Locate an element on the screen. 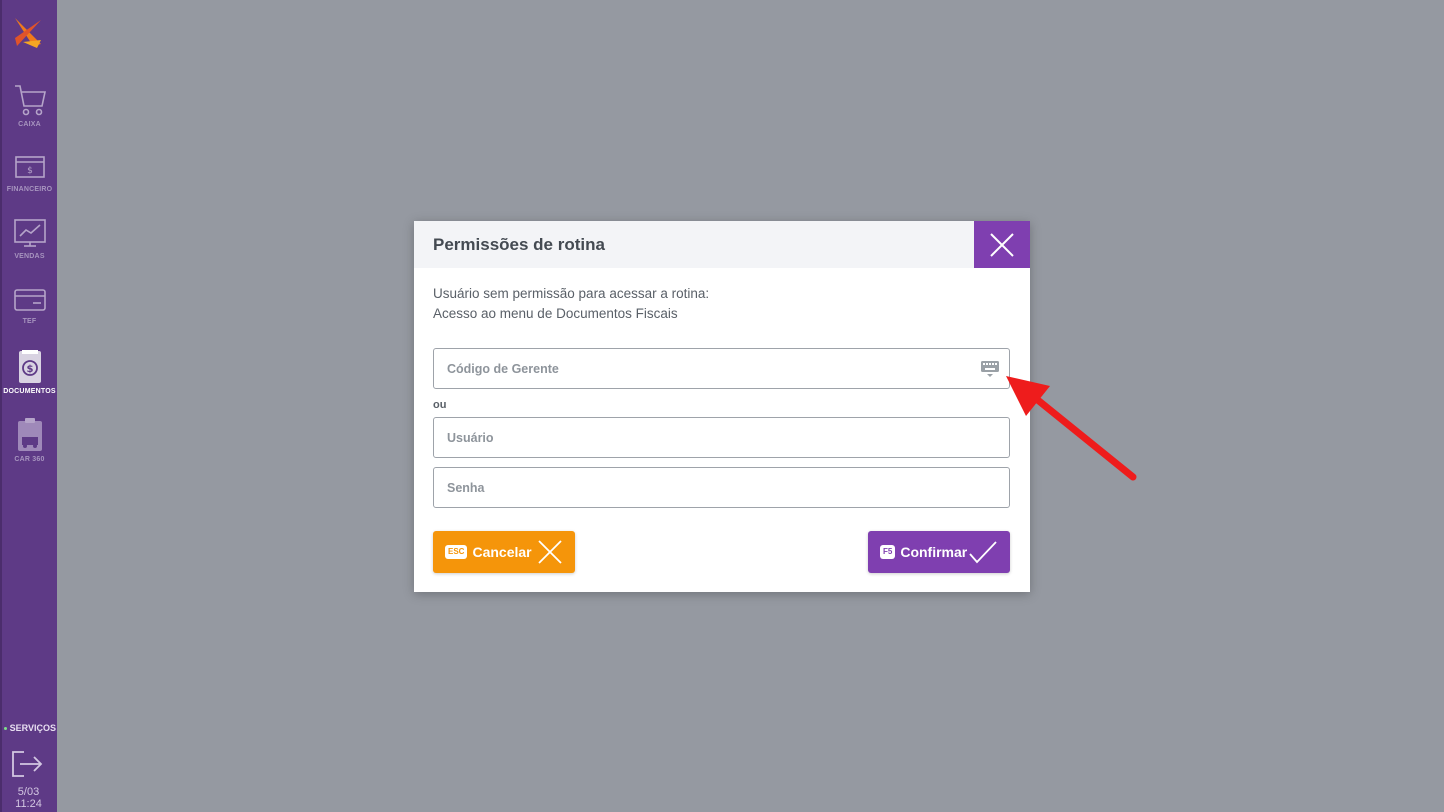 Image resolution: width=1444 pixels, height=812 pixels. confirm-button: F5 Confirmar is located at coordinates (939, 552).